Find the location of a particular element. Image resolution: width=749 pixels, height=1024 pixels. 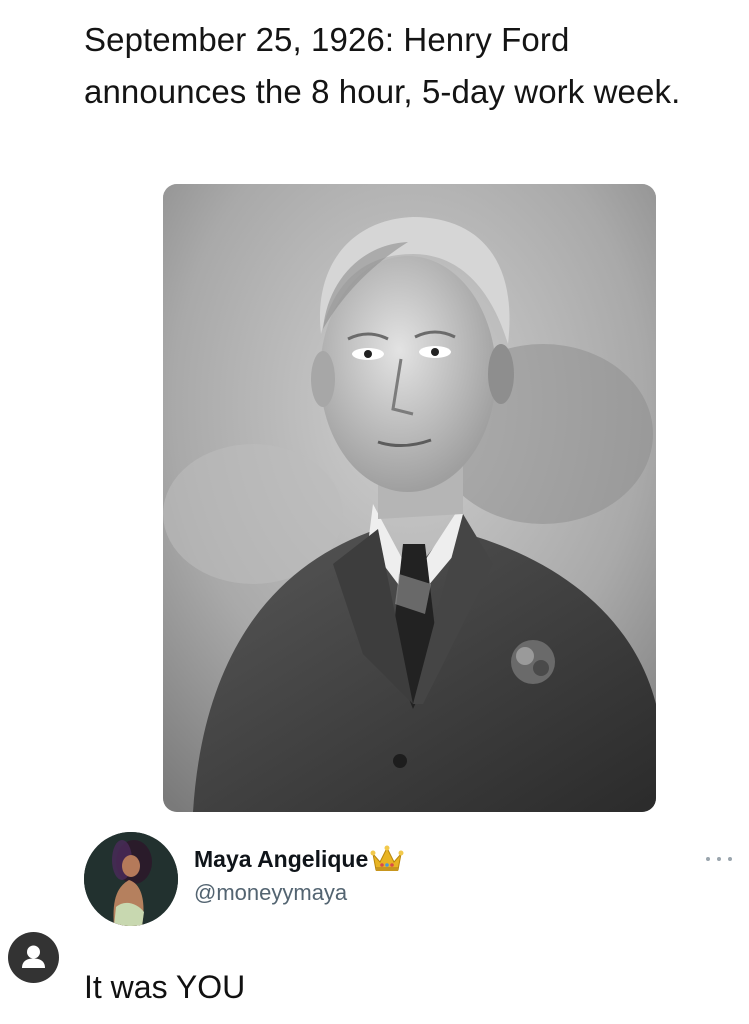

reply-name-row: Maya Angelique is located at coordinates (299, 859).